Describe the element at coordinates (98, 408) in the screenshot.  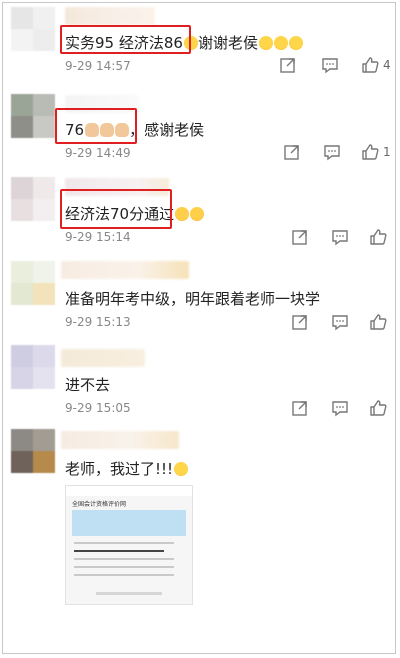
I see `comment-time: 9-29 15:05` at that location.